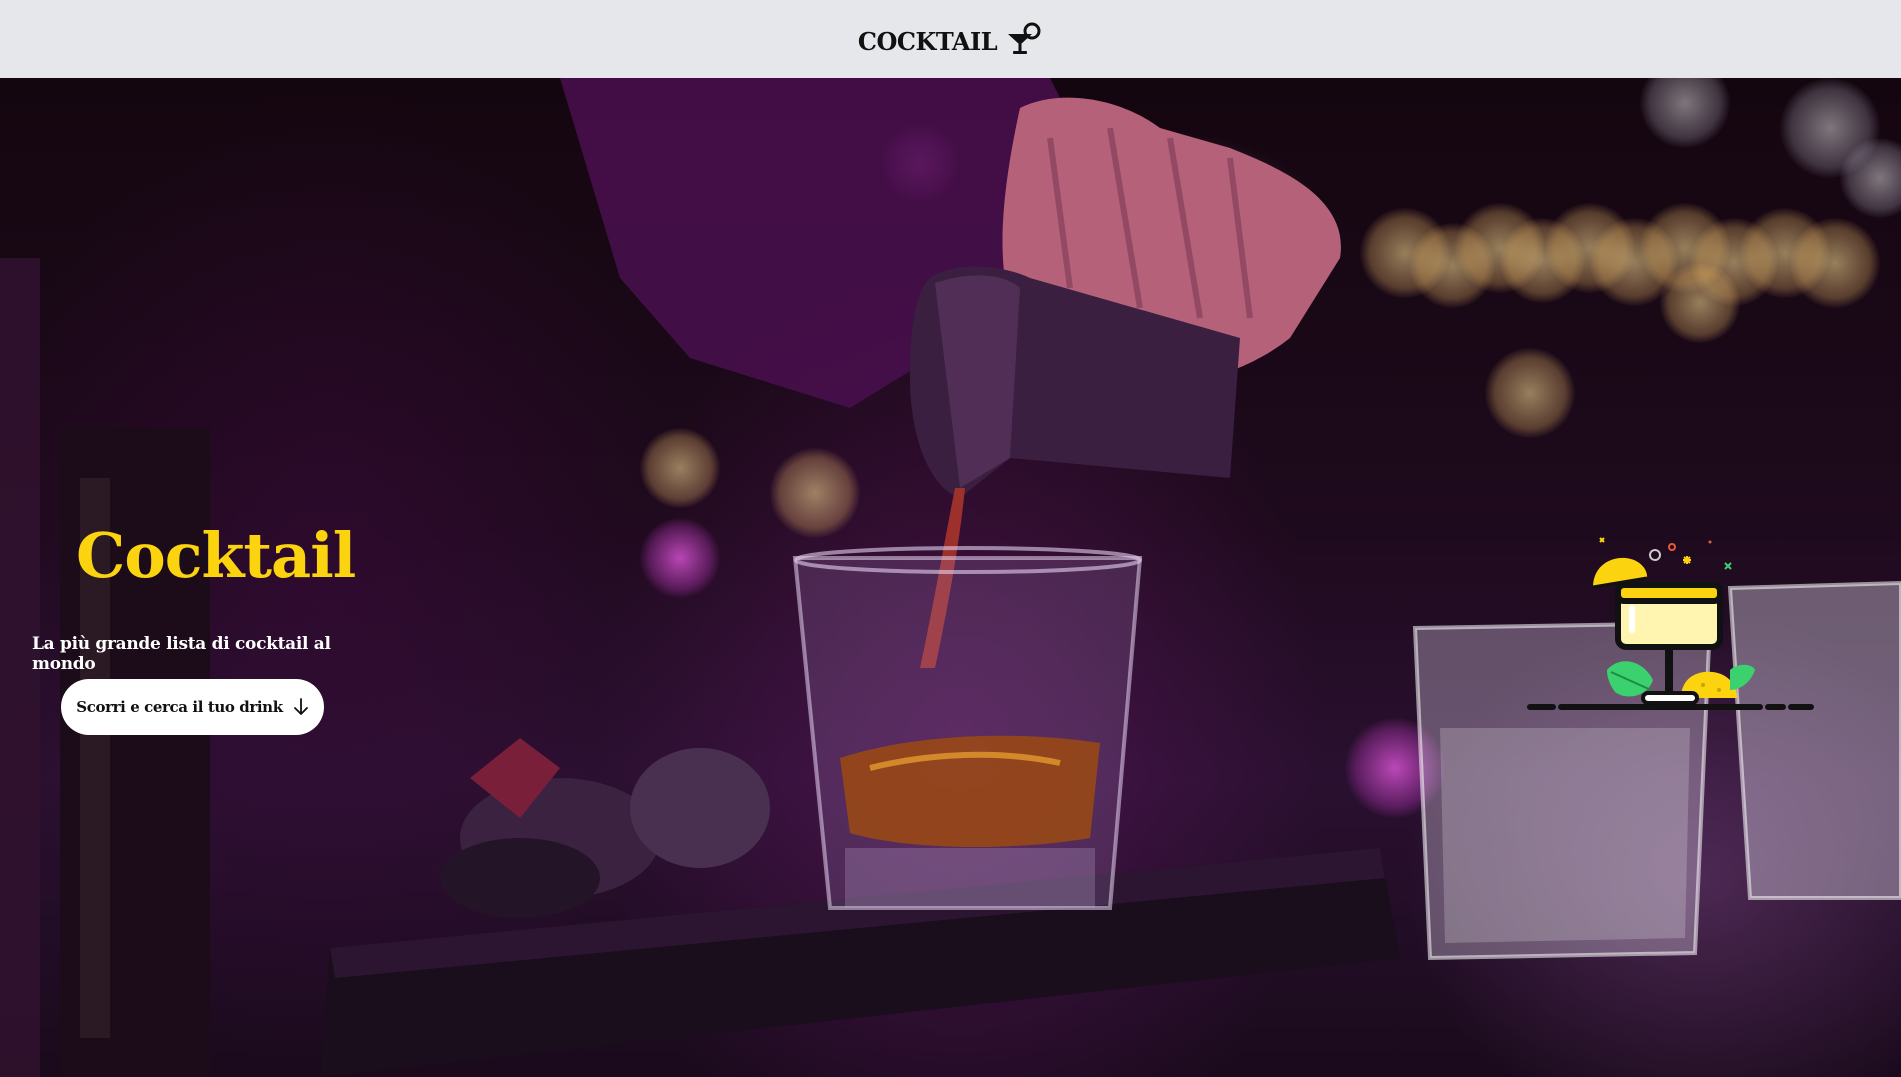 The height and width of the screenshot is (1077, 1901). I want to click on arrow-down-icon, so click(300, 706).